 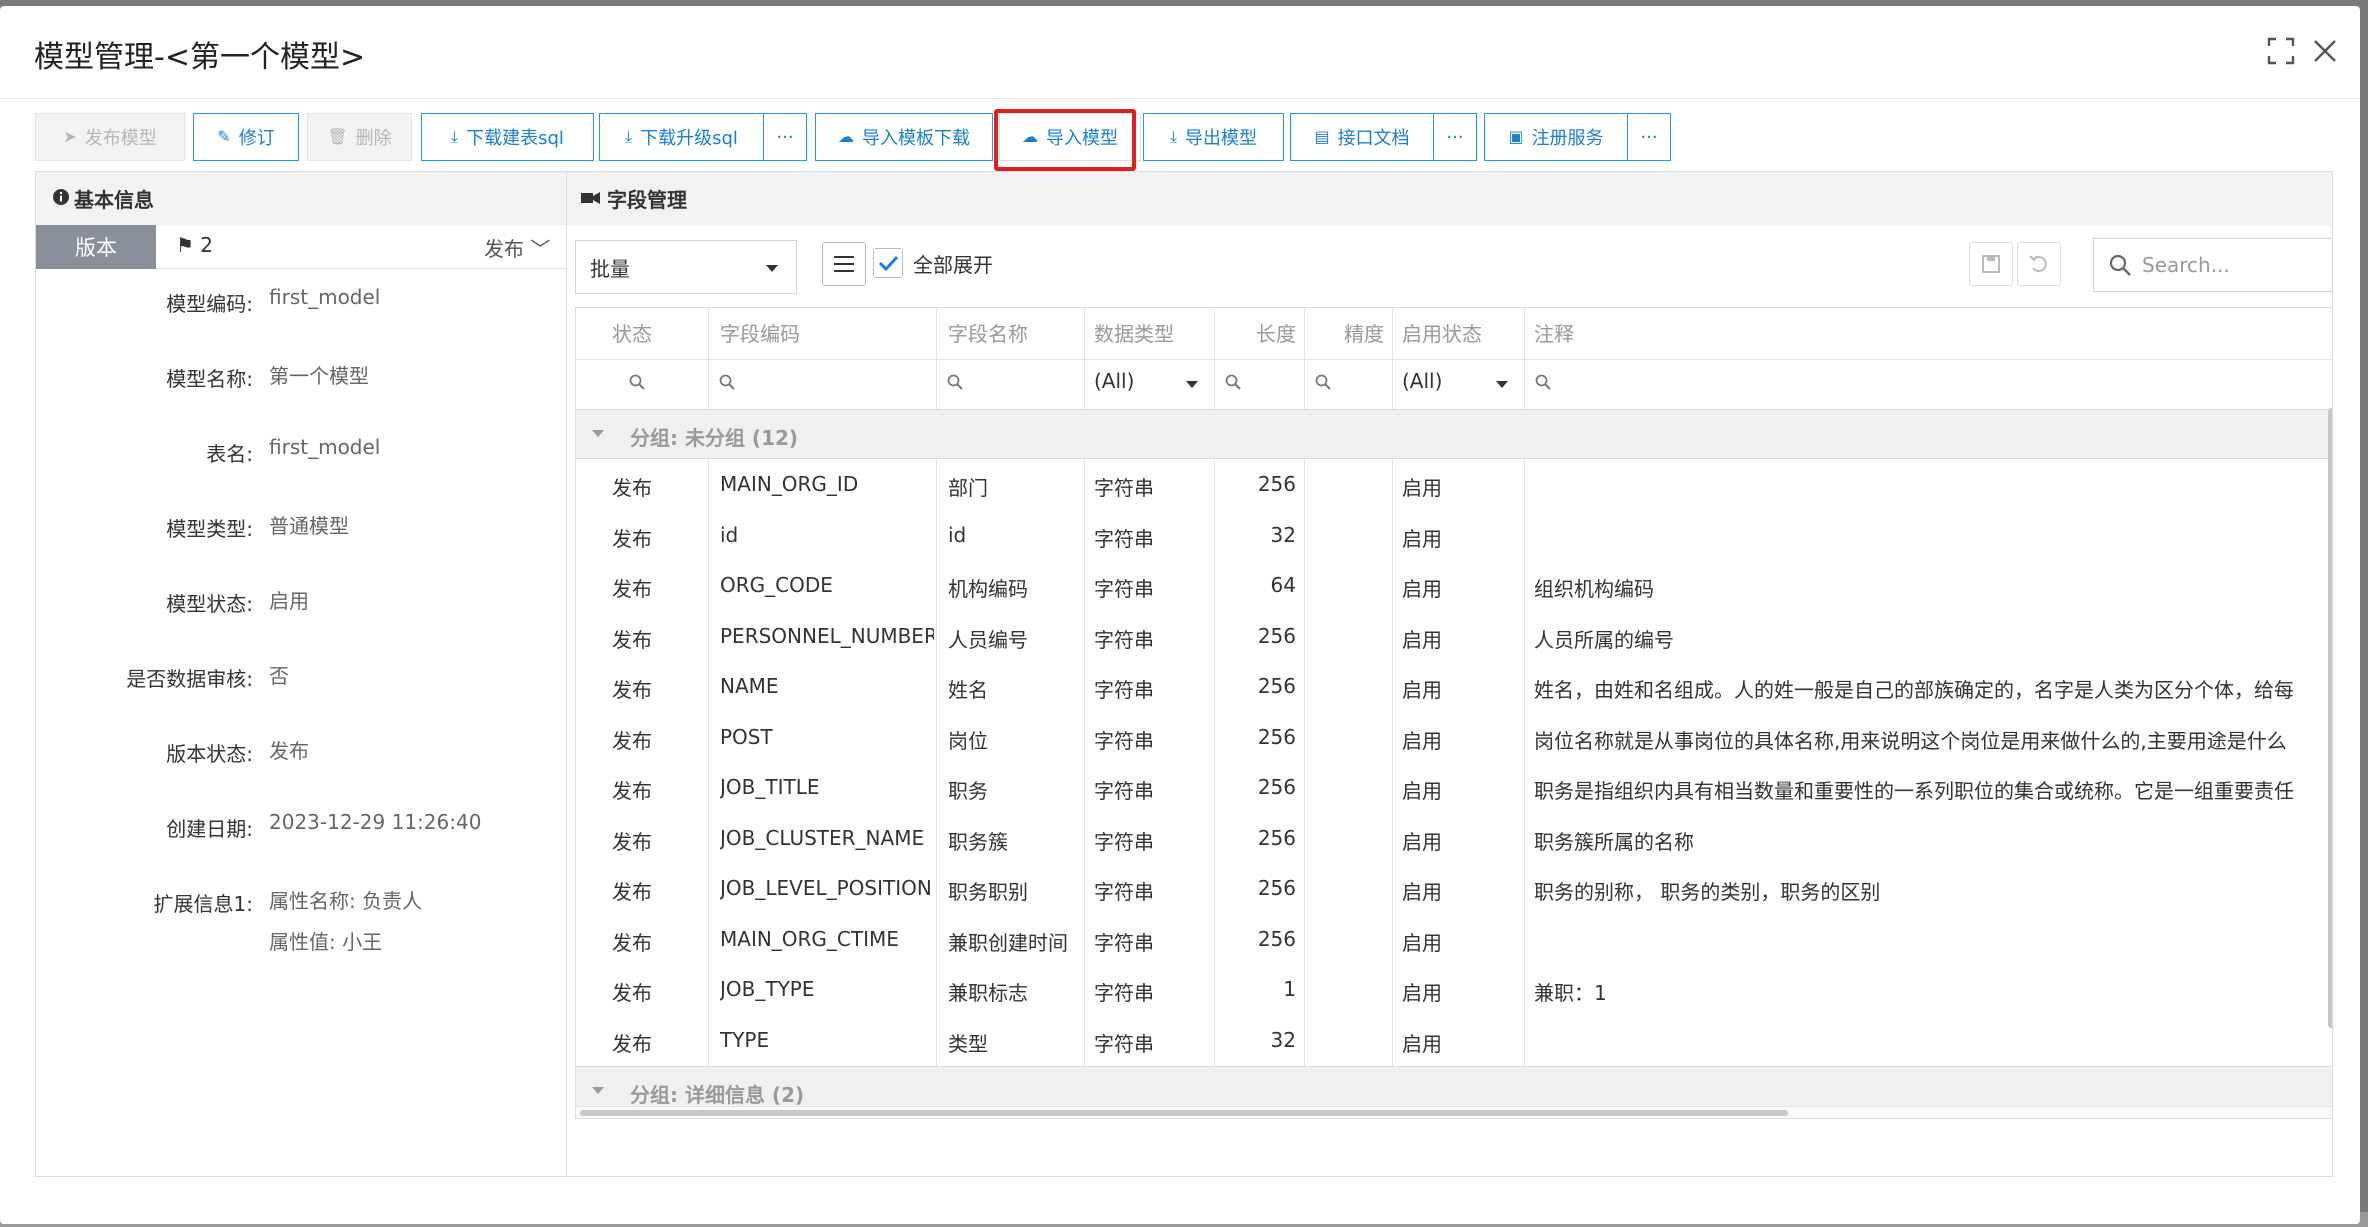 What do you see at coordinates (888, 263) in the screenshot?
I see `expand-all-checkbox` at bounding box center [888, 263].